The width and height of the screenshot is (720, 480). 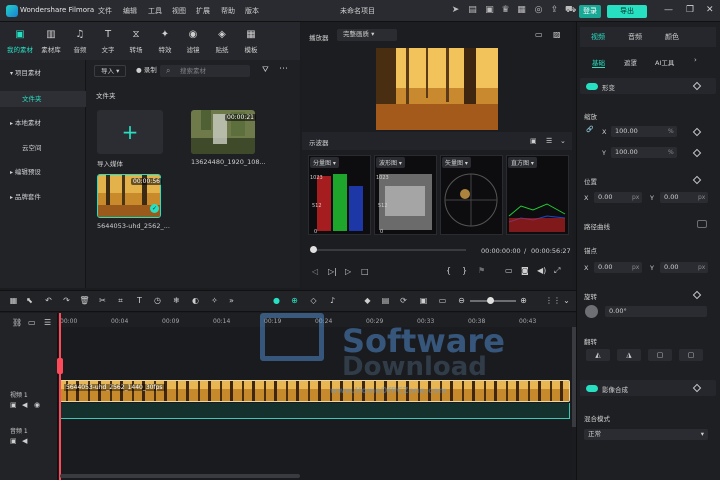 What do you see at coordinates (313, 249) in the screenshot?
I see `progress-handle` at bounding box center [313, 249].